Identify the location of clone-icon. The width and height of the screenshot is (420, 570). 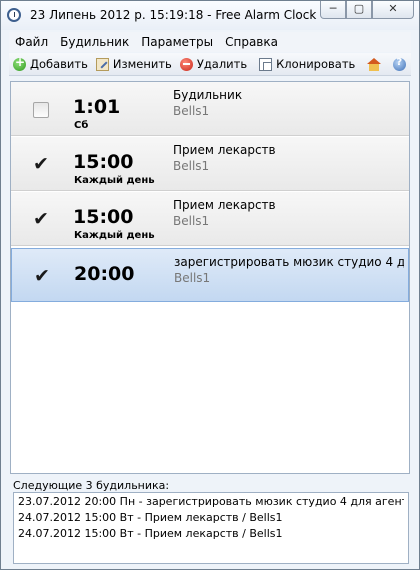
(266, 64).